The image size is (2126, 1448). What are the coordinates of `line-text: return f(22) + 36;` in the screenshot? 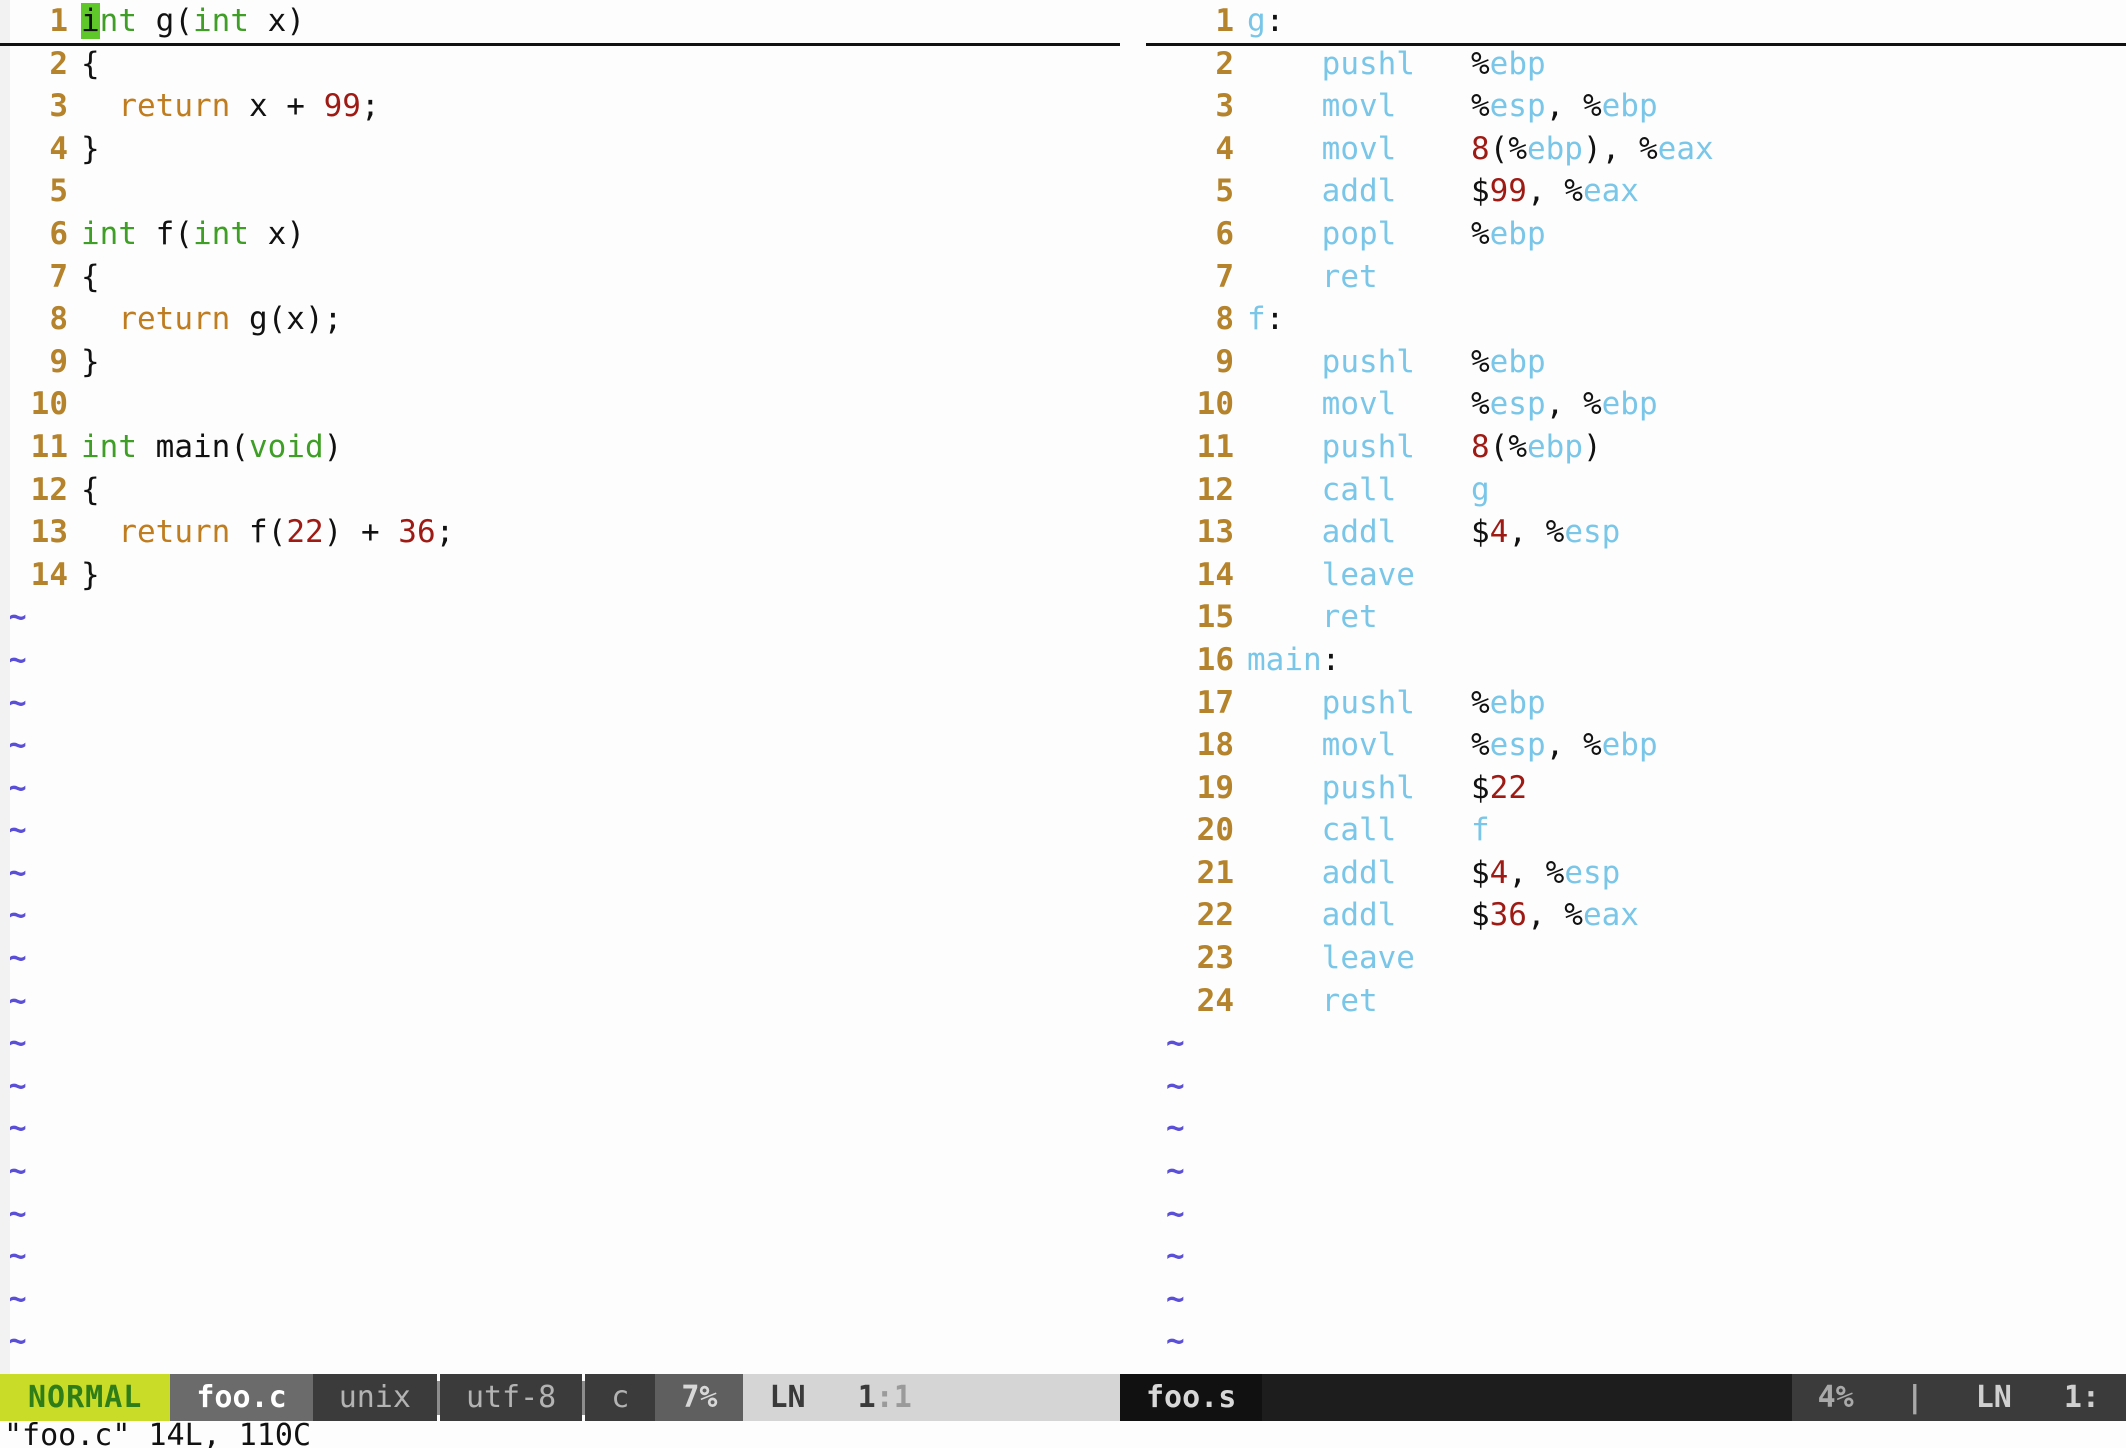 It's located at (267, 532).